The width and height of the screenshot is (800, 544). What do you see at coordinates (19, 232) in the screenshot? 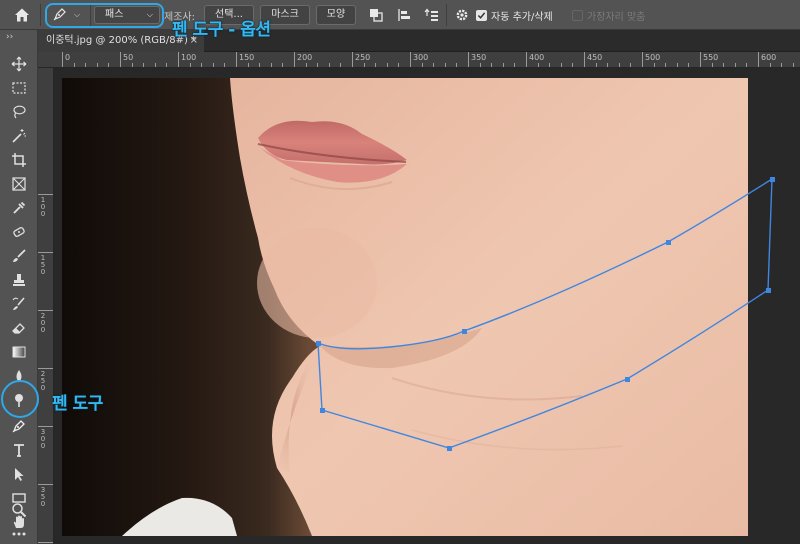
I see `healing-brush-icon` at bounding box center [19, 232].